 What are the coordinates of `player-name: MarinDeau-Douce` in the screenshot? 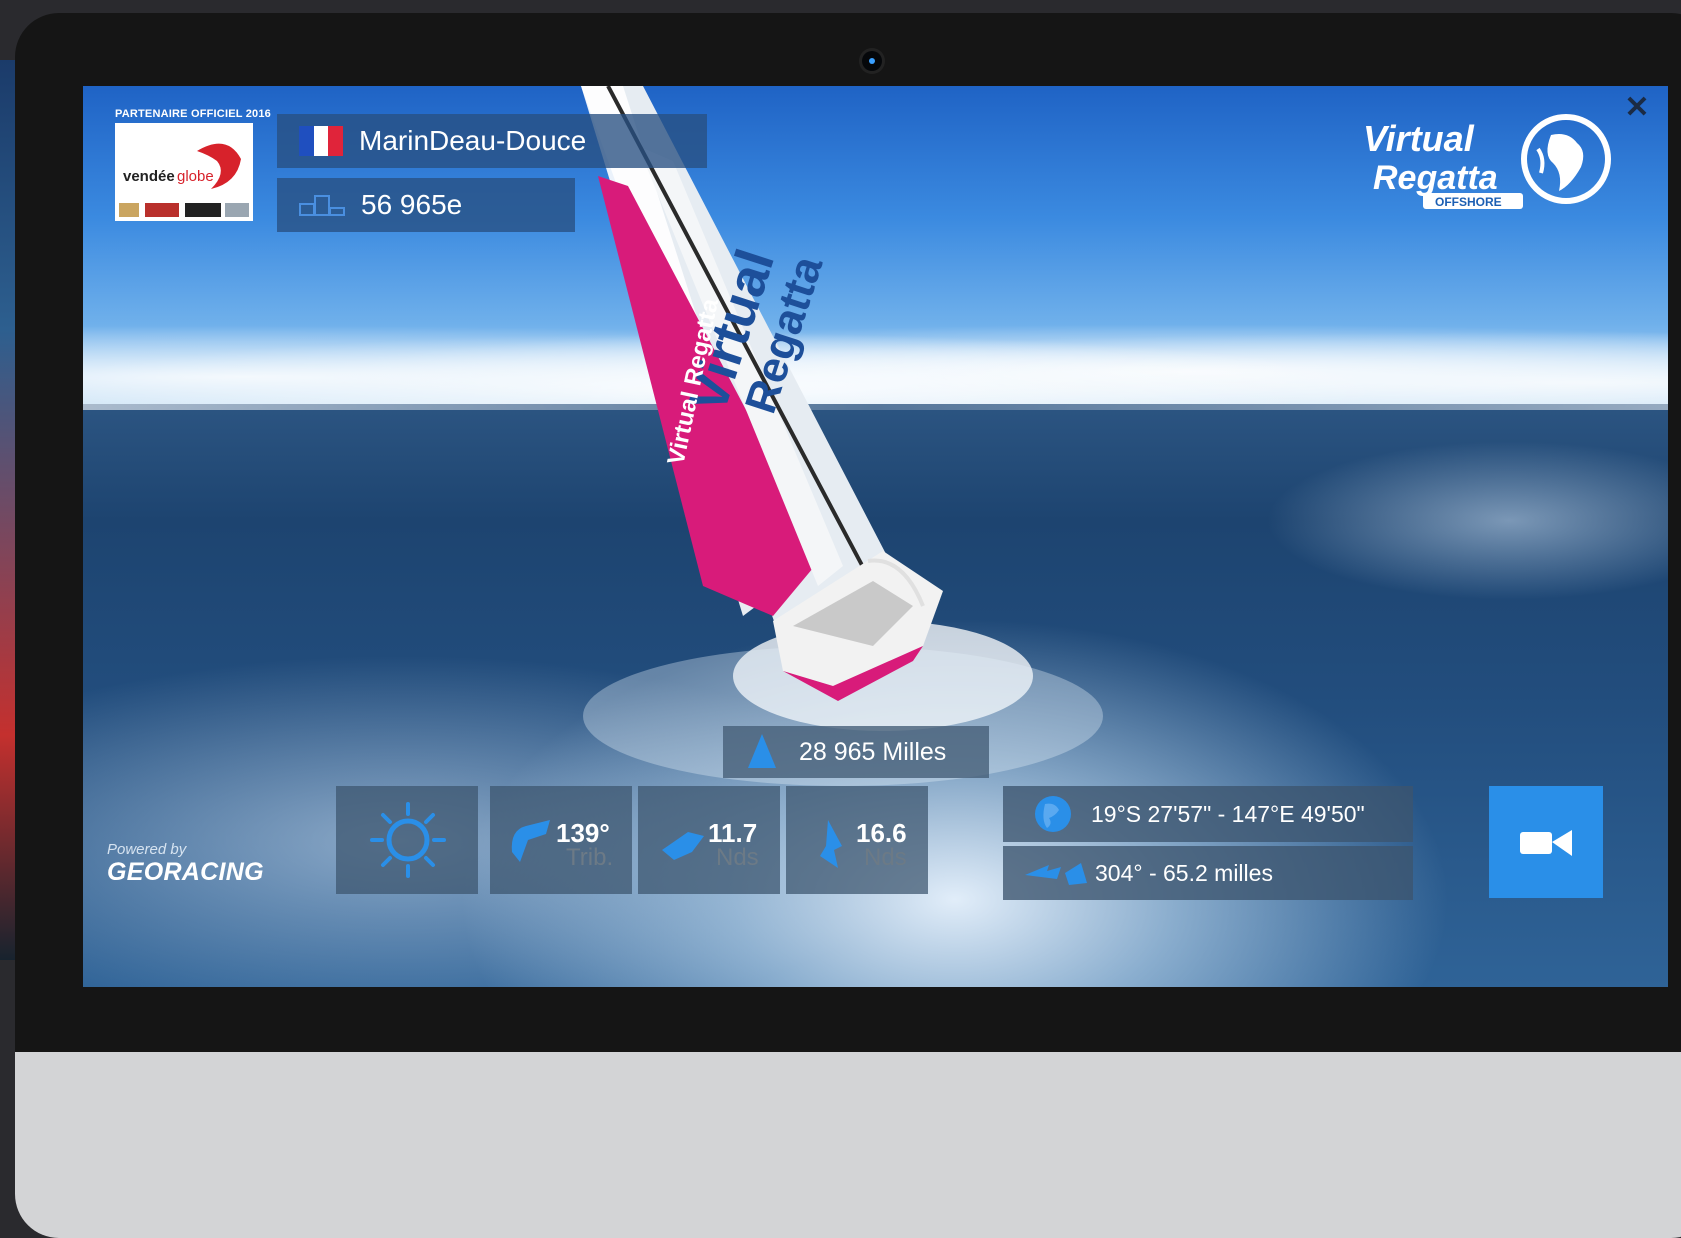 It's located at (473, 140).